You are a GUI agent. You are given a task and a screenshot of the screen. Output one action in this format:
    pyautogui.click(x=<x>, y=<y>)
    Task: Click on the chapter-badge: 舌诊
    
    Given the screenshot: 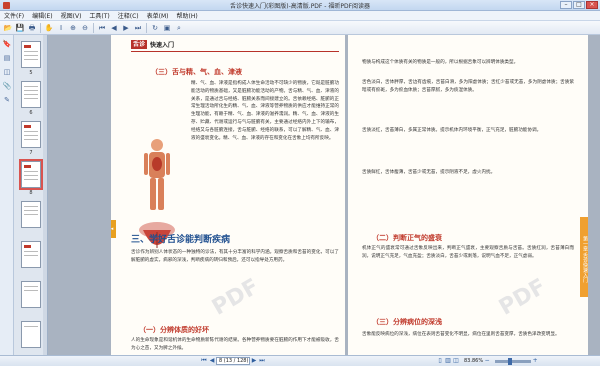 What is the action you would take?
    pyautogui.click(x=139, y=44)
    